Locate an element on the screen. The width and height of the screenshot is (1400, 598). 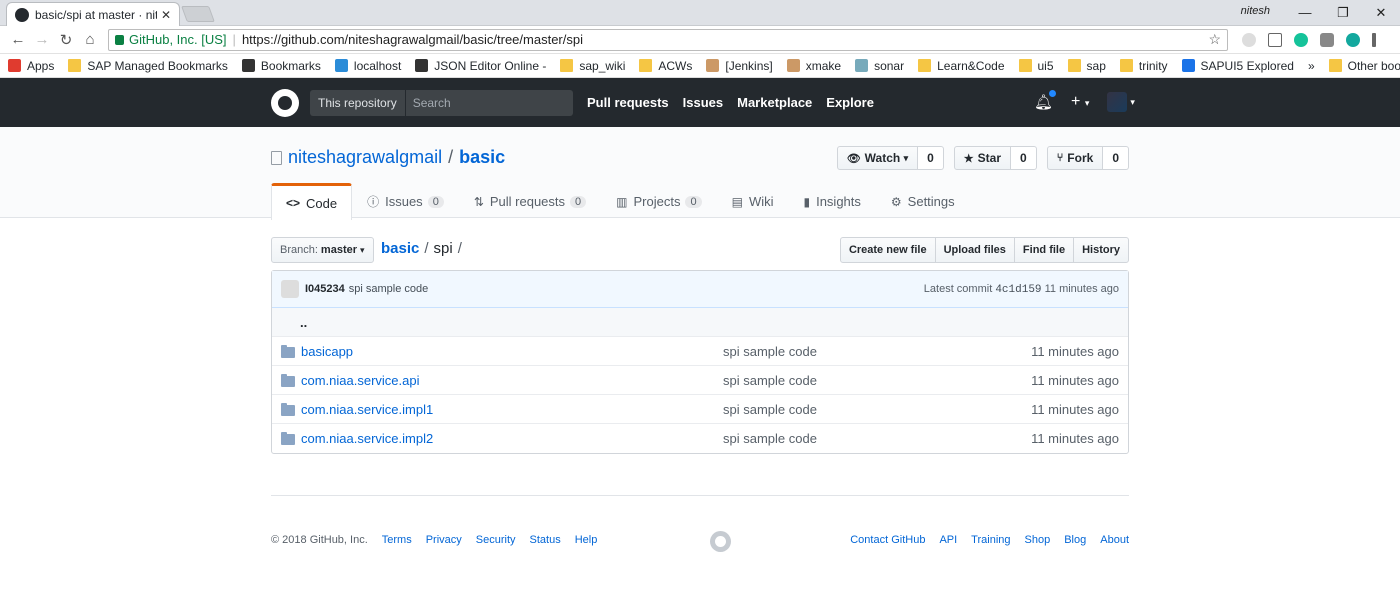
tab-insights: ▮ Insights is located at coordinates (831, 201).